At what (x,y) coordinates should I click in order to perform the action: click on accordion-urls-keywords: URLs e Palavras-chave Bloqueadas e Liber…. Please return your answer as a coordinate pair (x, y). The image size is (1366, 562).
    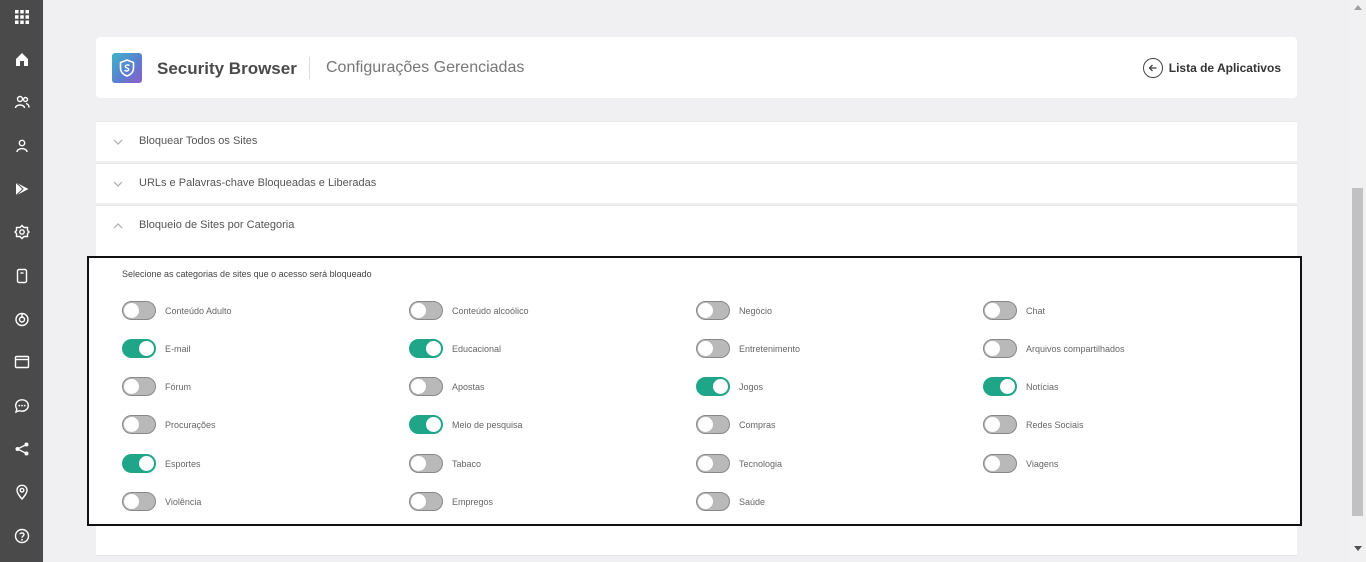
    Looking at the image, I should click on (696, 183).